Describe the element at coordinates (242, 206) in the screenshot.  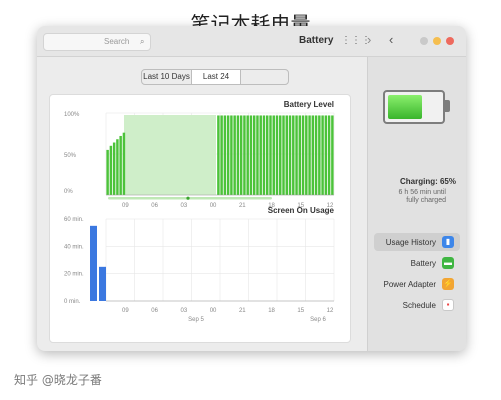
I see `battery-x-tick-label: 21` at that location.